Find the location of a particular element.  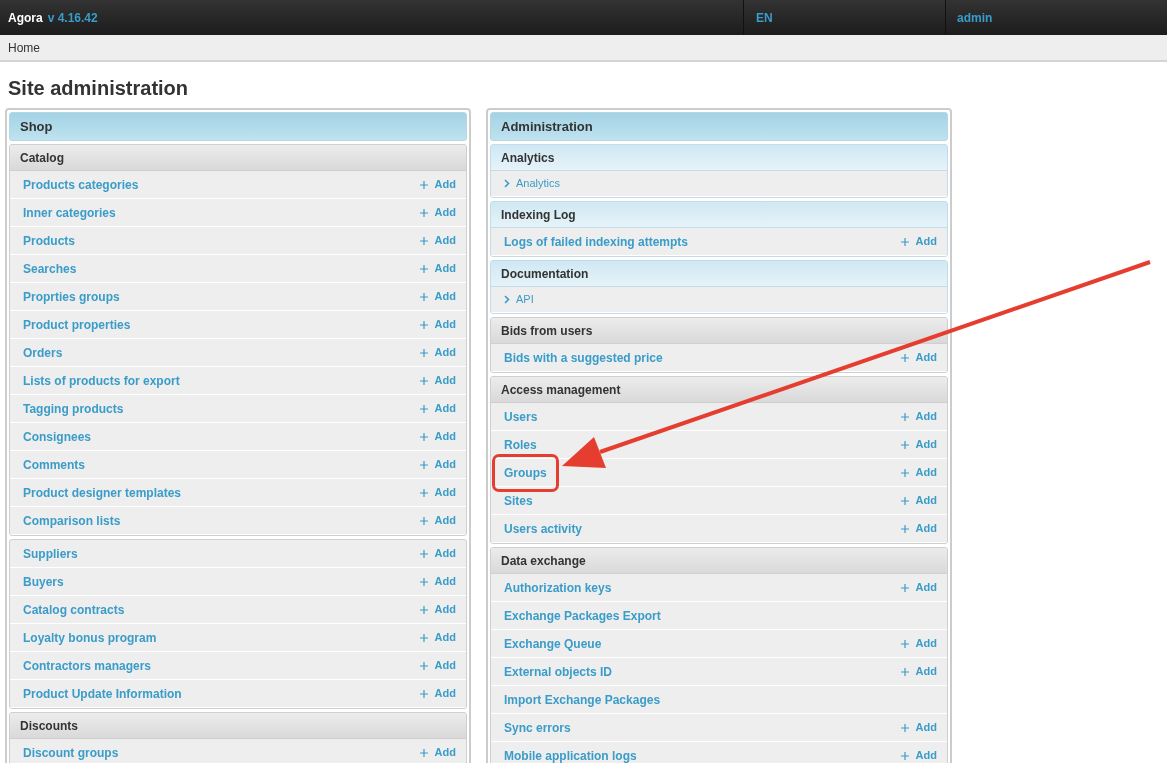

section-link: Analytics is located at coordinates (538, 183).